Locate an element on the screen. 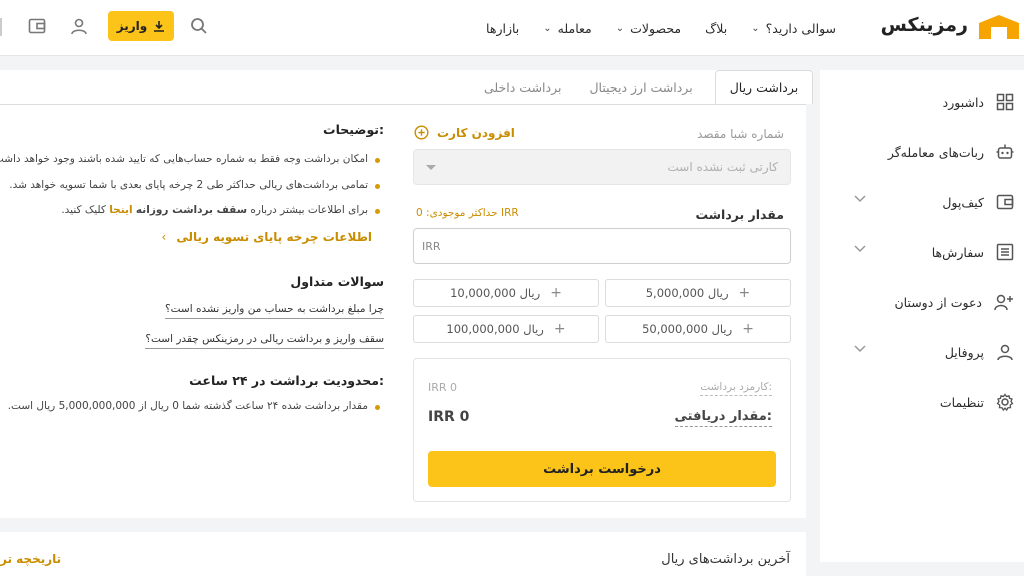 The height and width of the screenshot is (576, 1024). history-link: تاریخچه تر is located at coordinates (30, 559).